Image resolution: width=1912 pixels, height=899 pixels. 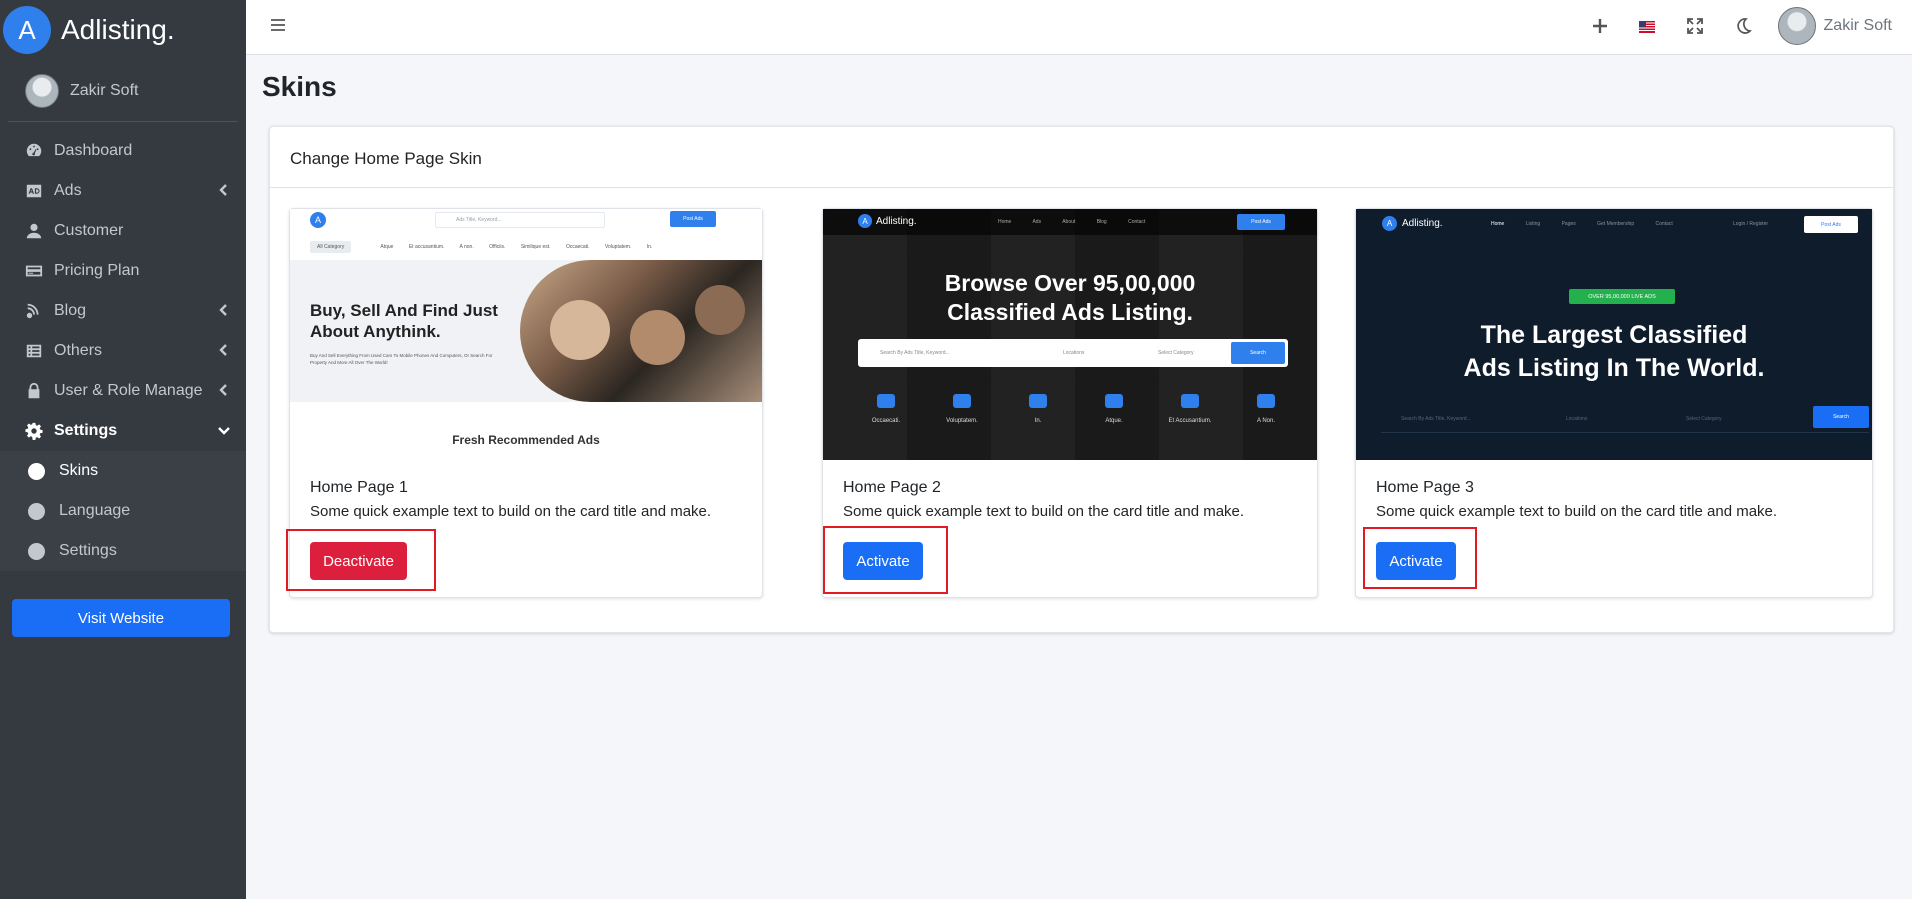 I want to click on user-panel: Zakir Soft, so click(x=123, y=91).